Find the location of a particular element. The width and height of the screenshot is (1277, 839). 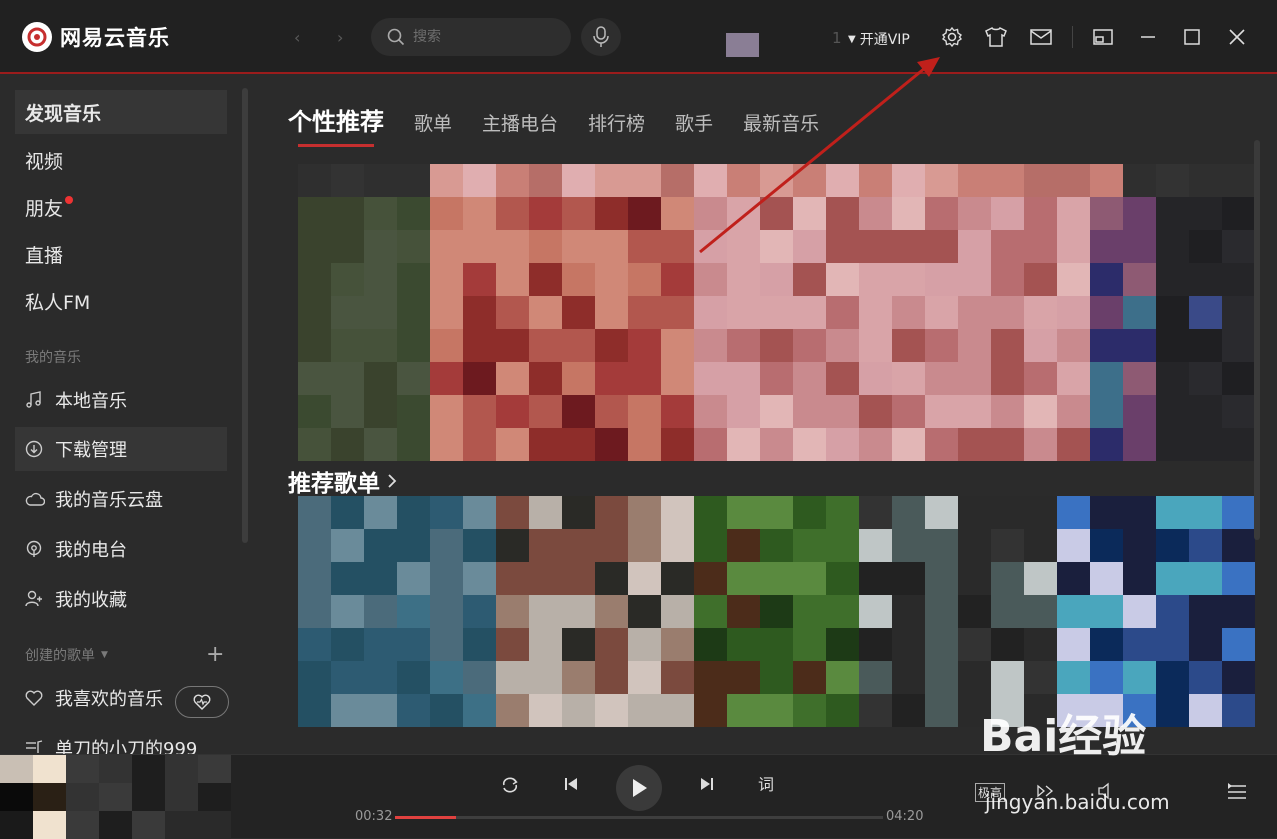

sidebar-item-live: 直播 is located at coordinates (121, 254).